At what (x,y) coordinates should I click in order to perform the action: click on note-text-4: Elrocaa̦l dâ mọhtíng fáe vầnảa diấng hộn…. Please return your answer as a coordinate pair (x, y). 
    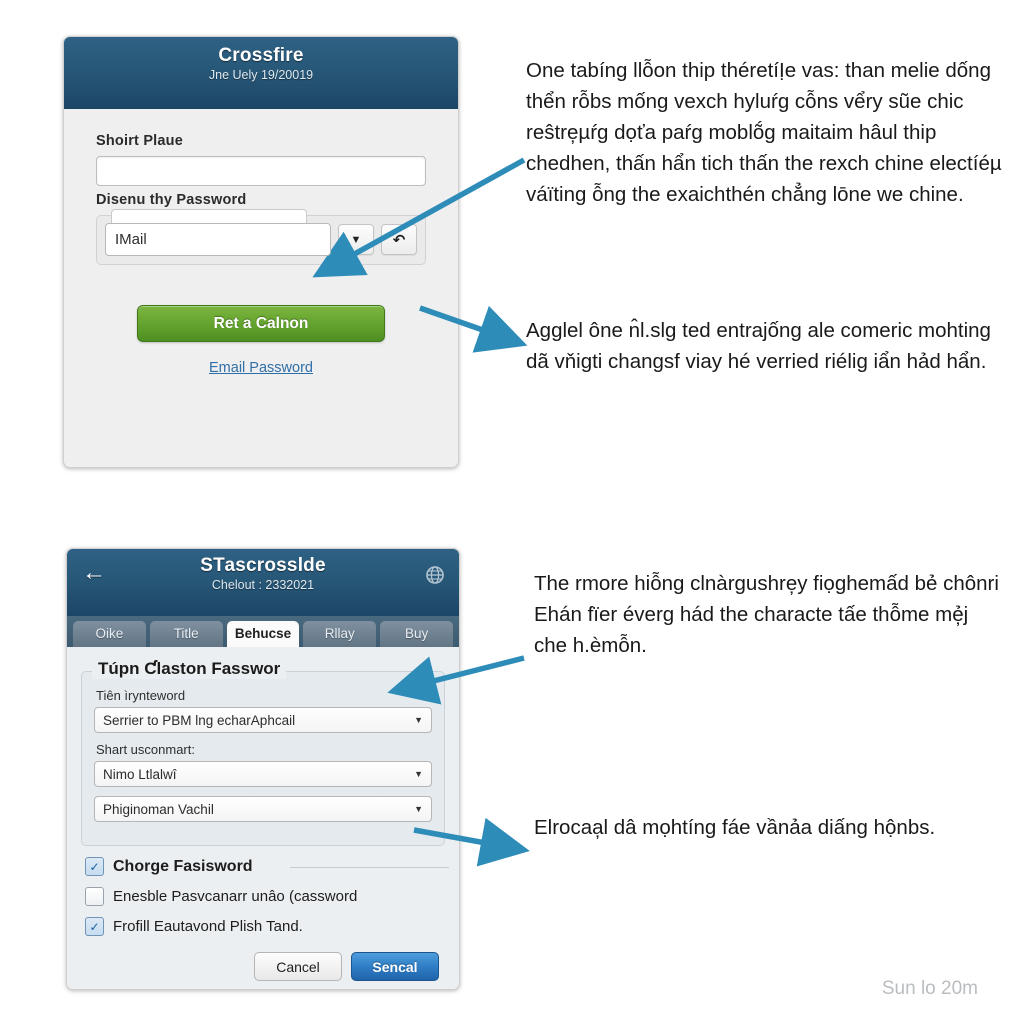
    Looking at the image, I should click on (735, 827).